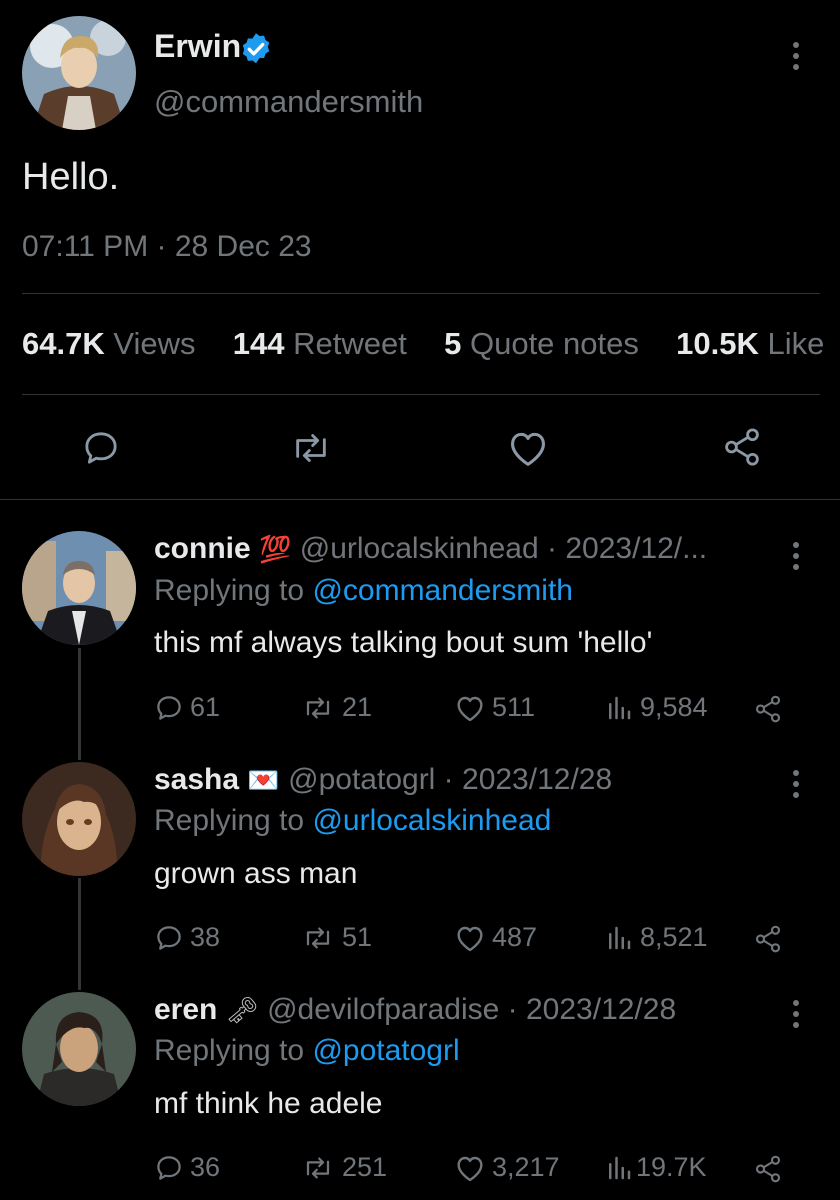 The image size is (840, 1200). Describe the element at coordinates (71, 177) in the screenshot. I see `tweet-text: Hello.` at that location.